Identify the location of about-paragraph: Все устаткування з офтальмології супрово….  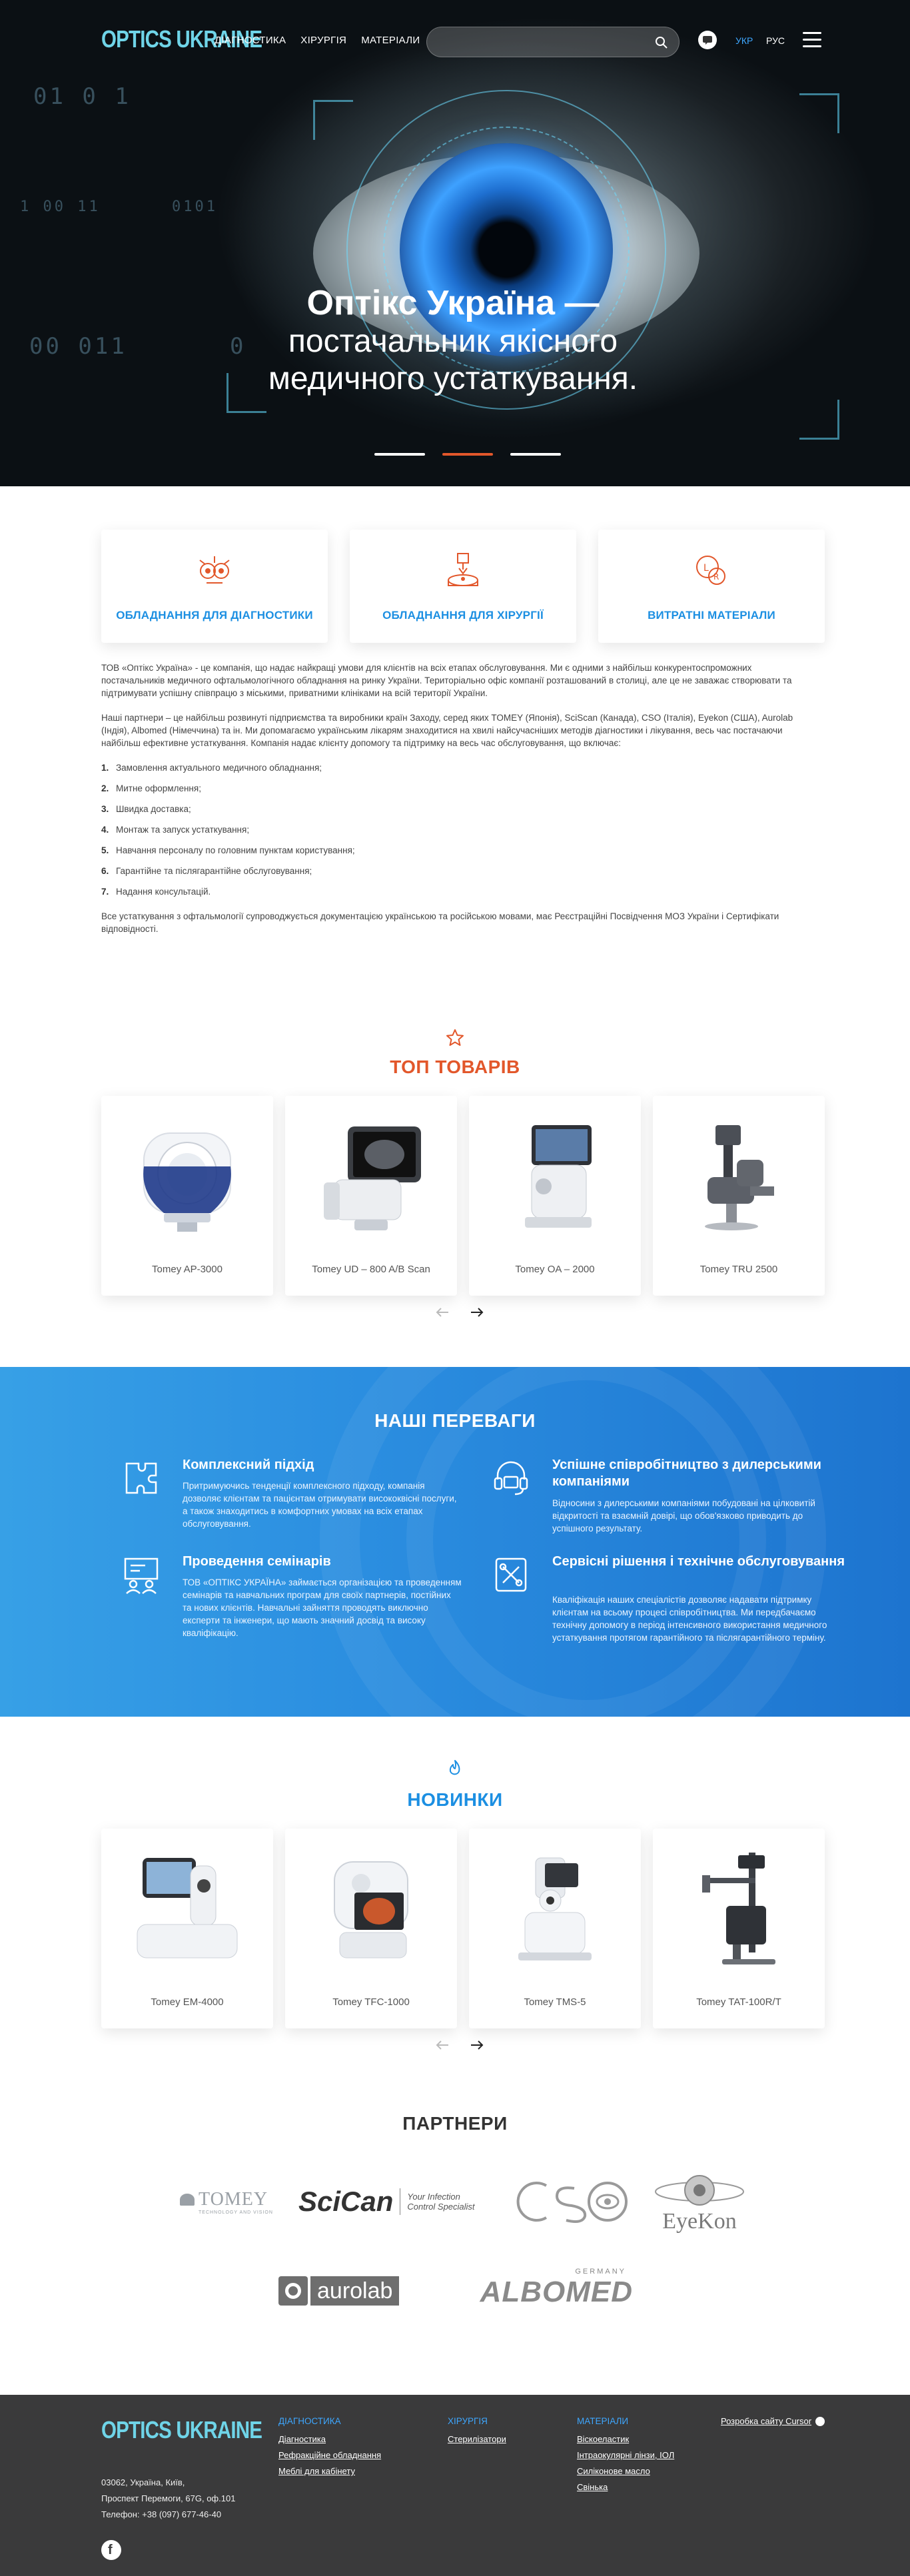
(440, 922).